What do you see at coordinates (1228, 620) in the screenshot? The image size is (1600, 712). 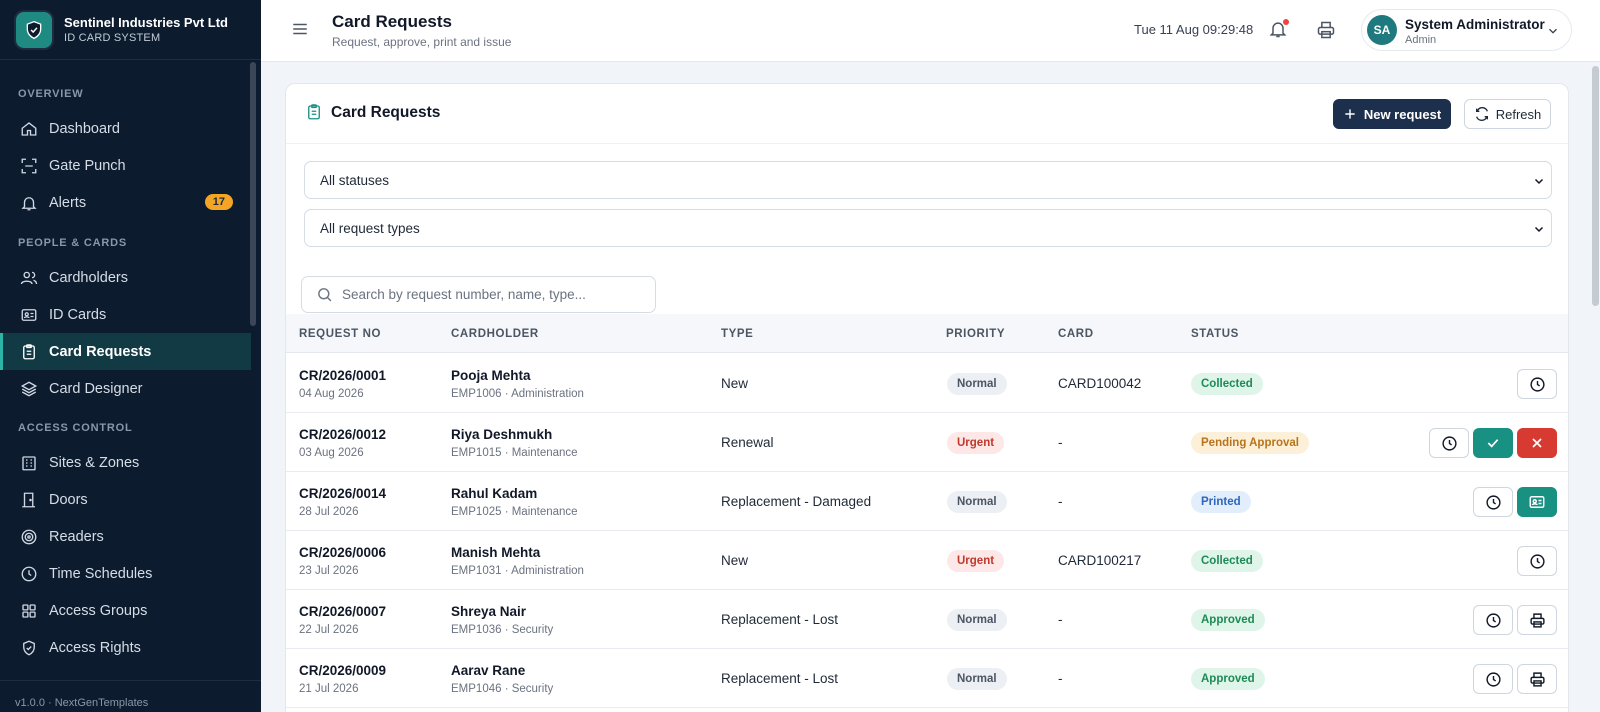 I see `status-badge: Approved` at bounding box center [1228, 620].